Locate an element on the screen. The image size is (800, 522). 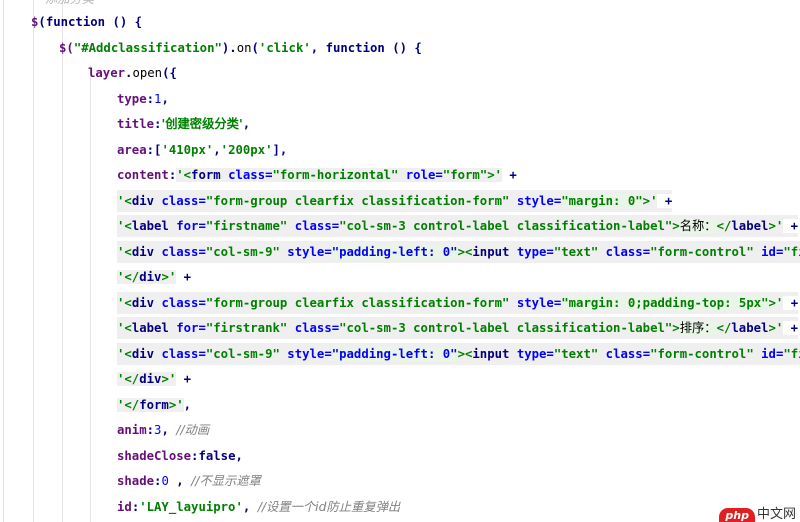
code-token: shade is located at coordinates (136, 481).